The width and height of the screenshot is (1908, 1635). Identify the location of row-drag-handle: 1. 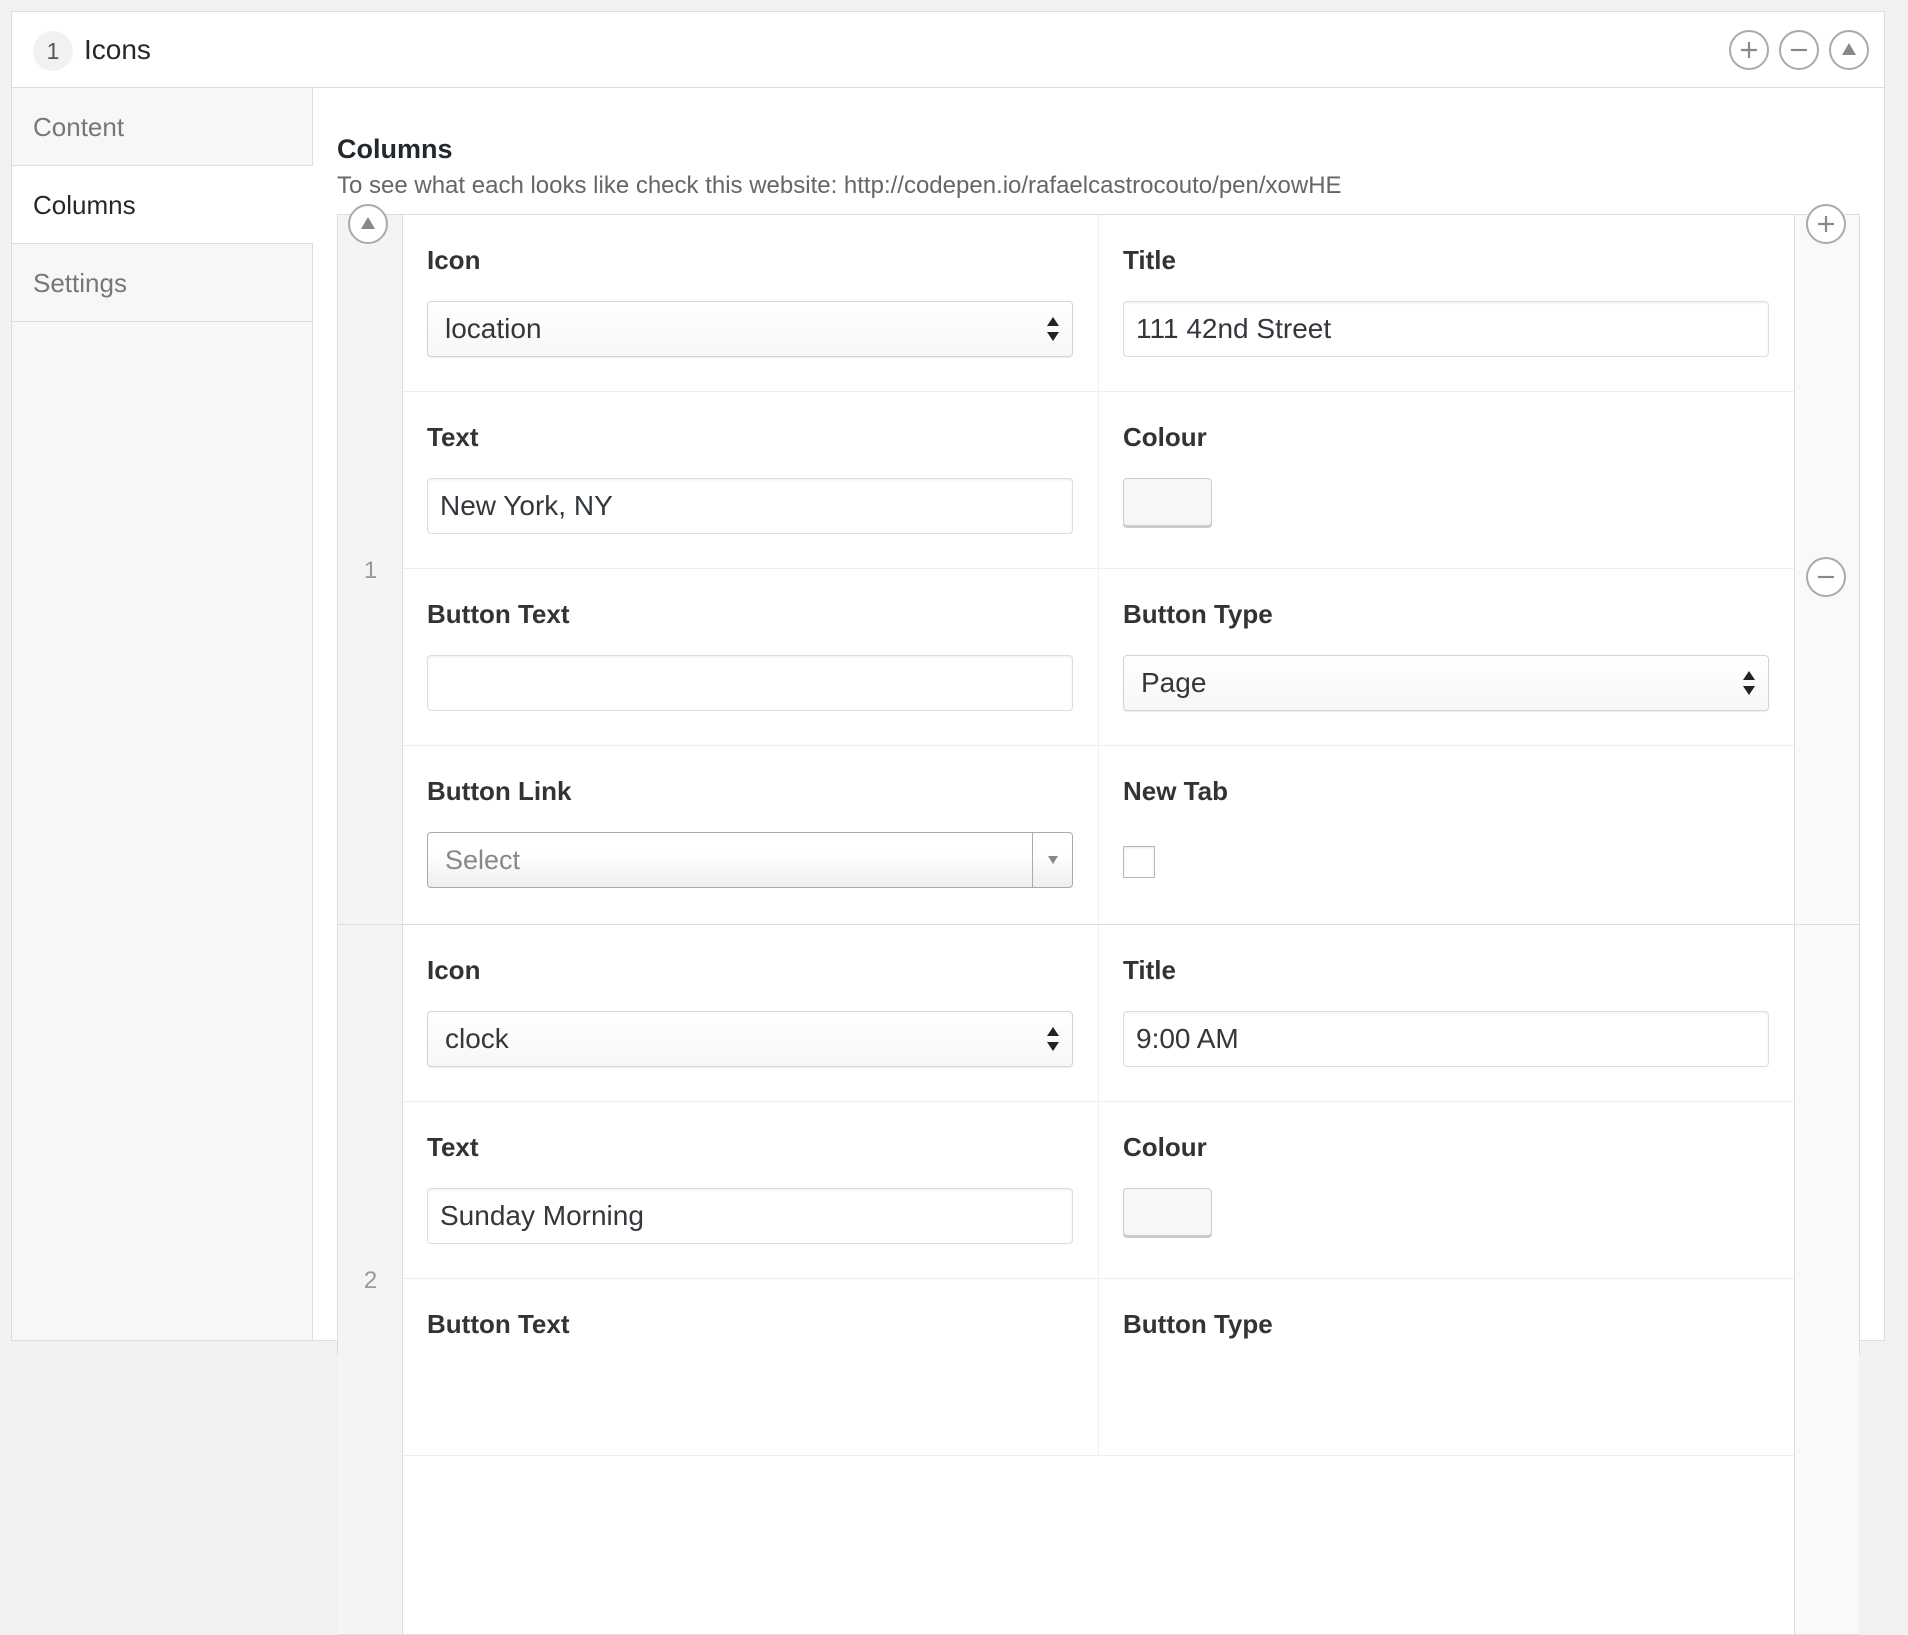
(370, 564).